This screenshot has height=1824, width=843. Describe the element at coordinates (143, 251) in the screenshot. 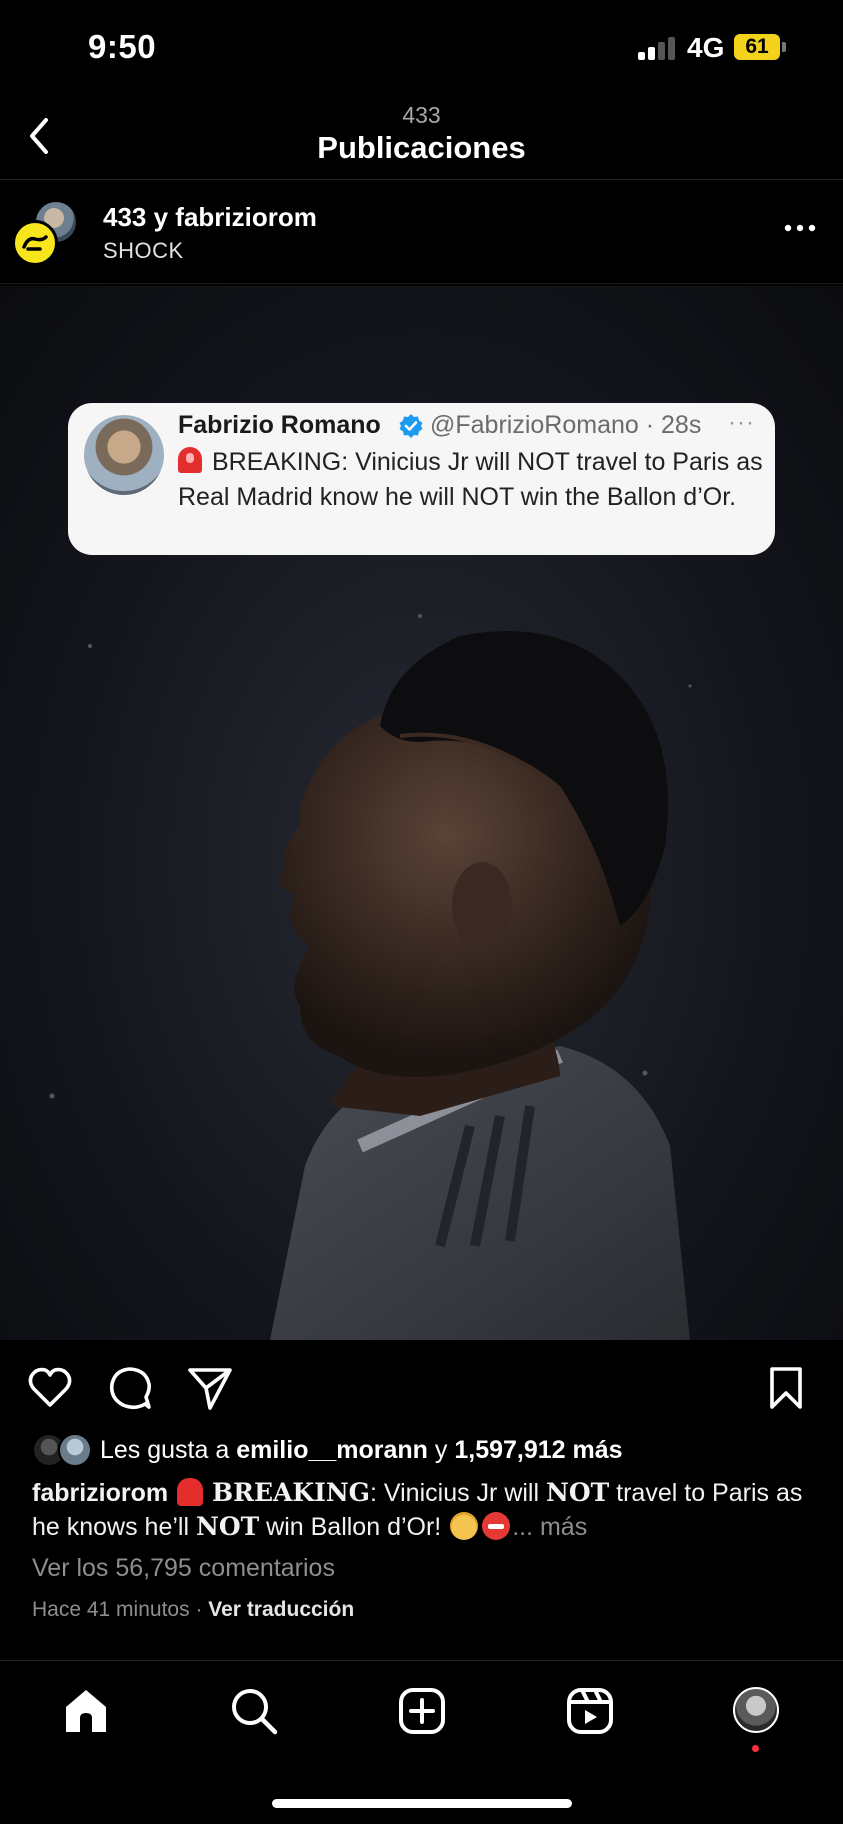

I see `post-location: SHOCK` at that location.